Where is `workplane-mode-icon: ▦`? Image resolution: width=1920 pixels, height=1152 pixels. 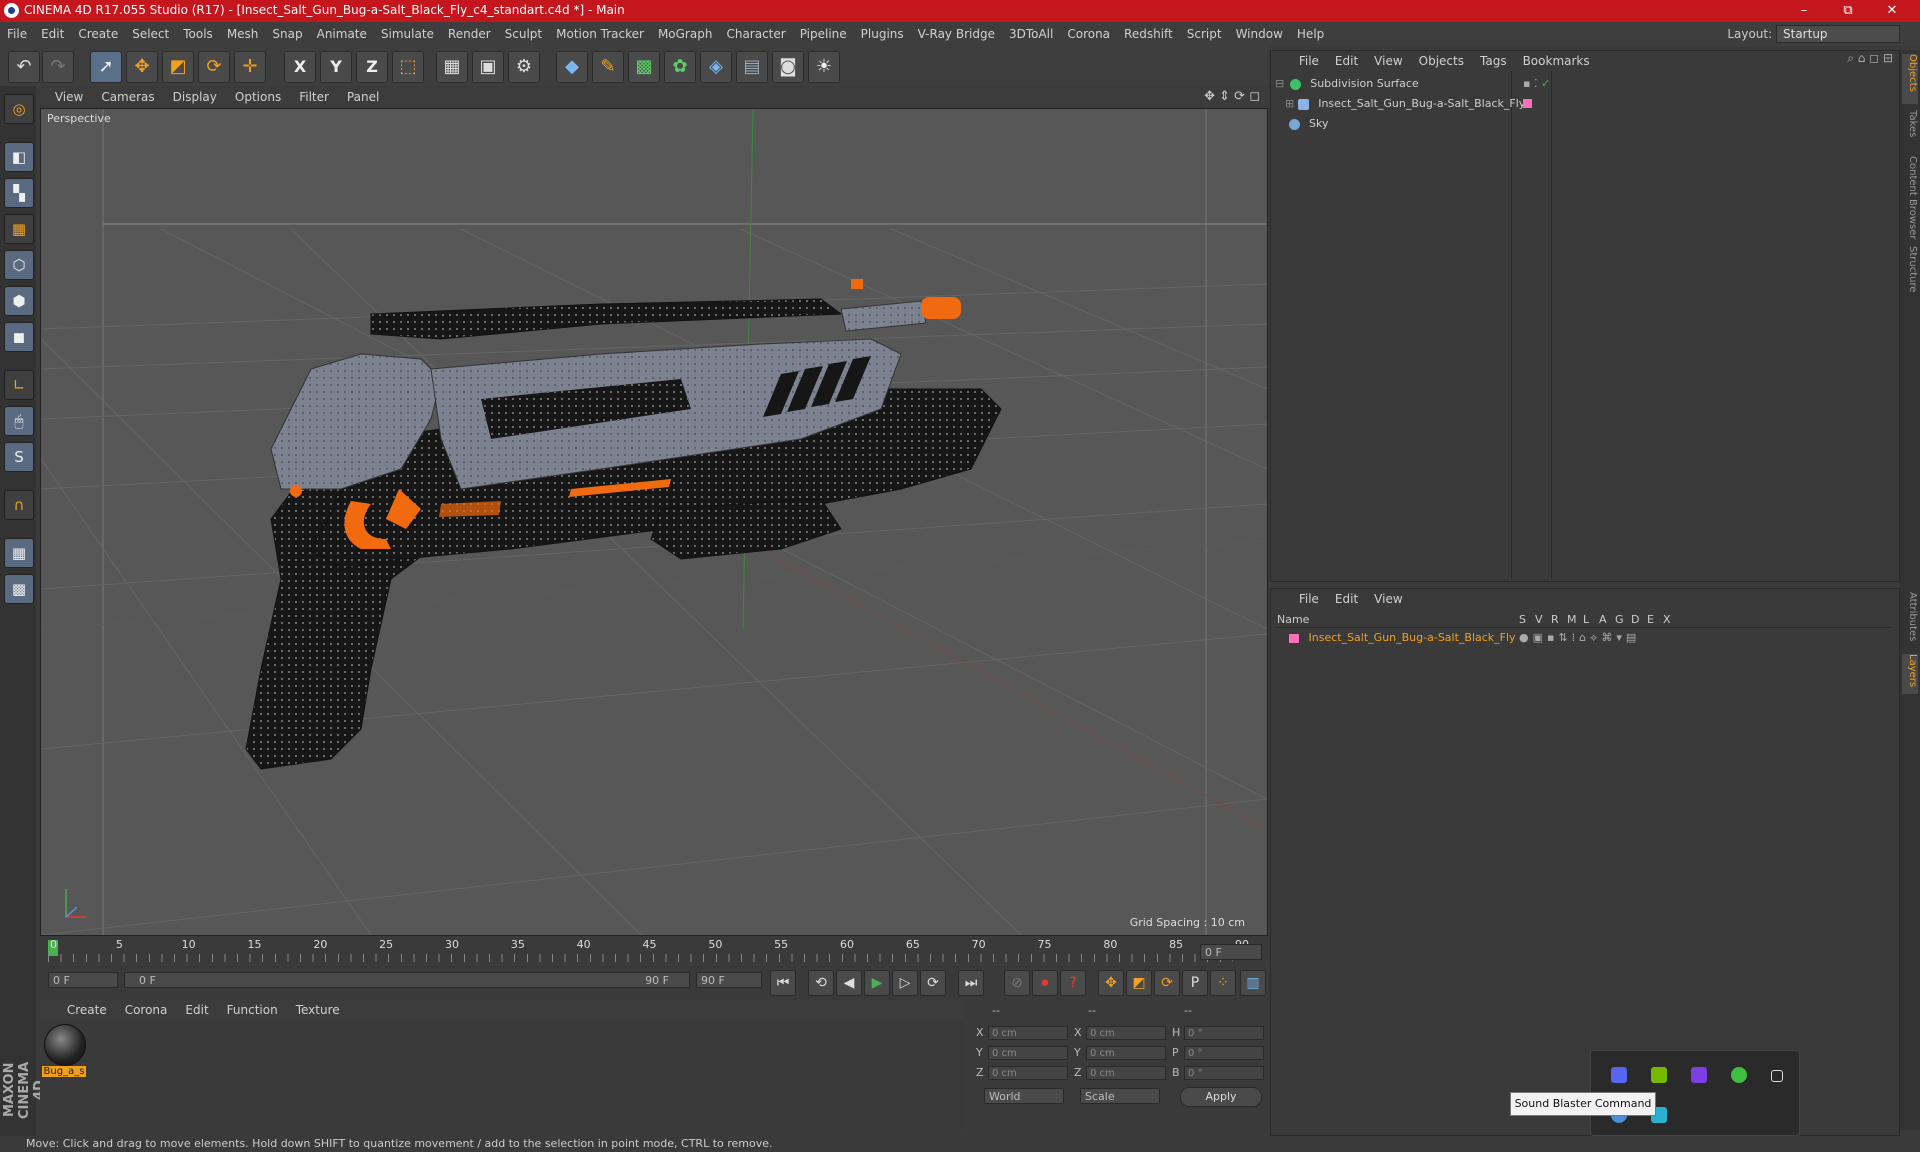 workplane-mode-icon: ▦ is located at coordinates (19, 229).